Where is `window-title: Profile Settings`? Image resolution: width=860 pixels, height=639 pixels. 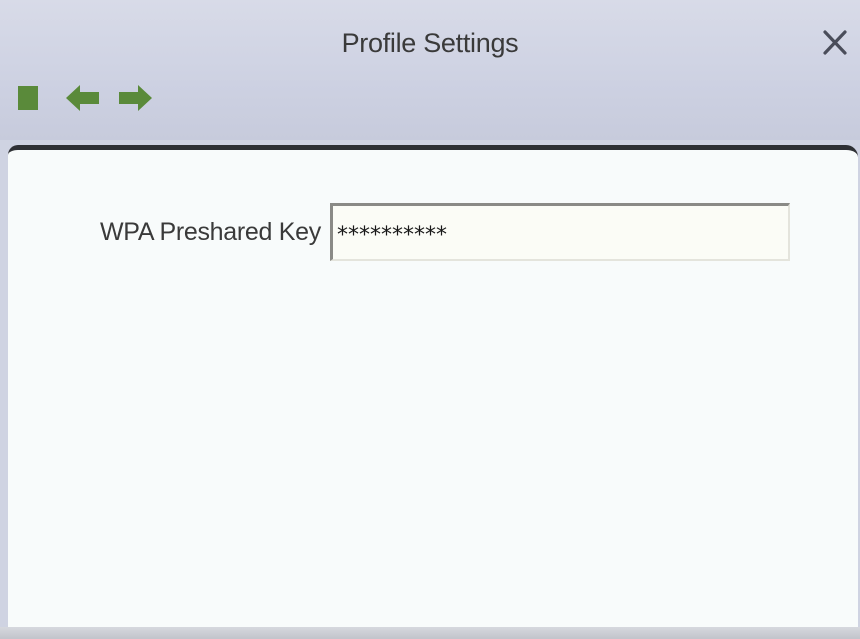 window-title: Profile Settings is located at coordinates (430, 43).